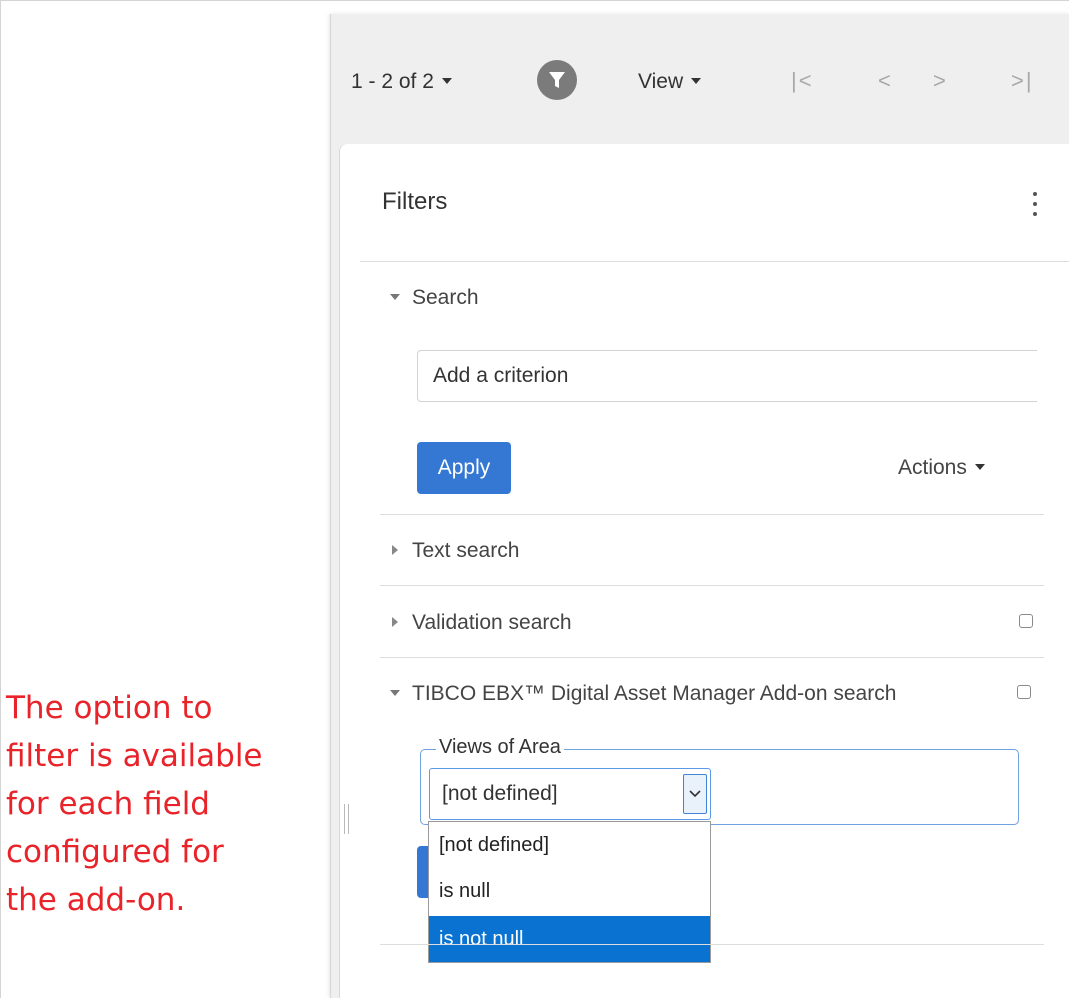  What do you see at coordinates (939, 81) in the screenshot?
I see `next-page-button: >` at bounding box center [939, 81].